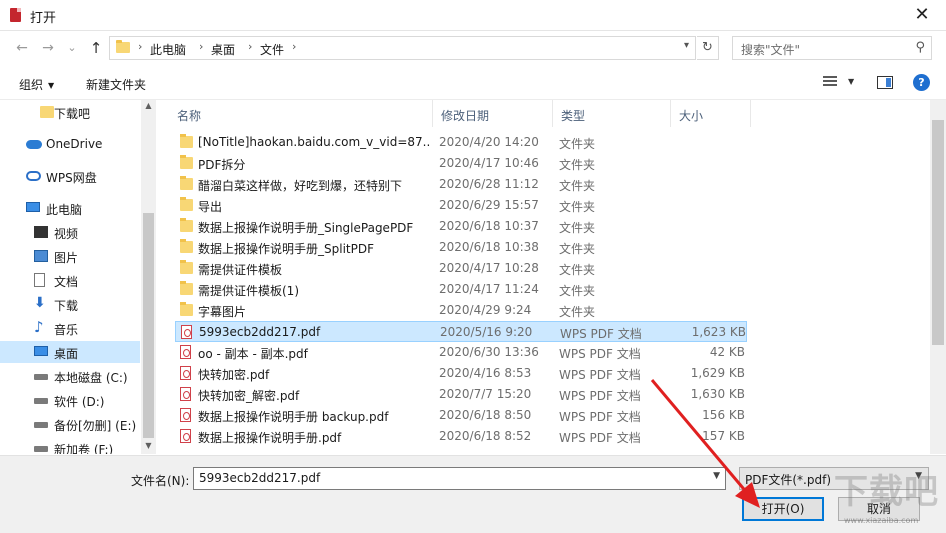  What do you see at coordinates (888, 499) in the screenshot?
I see `watermark-logo: 下载吧 www.xiazaiba.com` at bounding box center [888, 499].